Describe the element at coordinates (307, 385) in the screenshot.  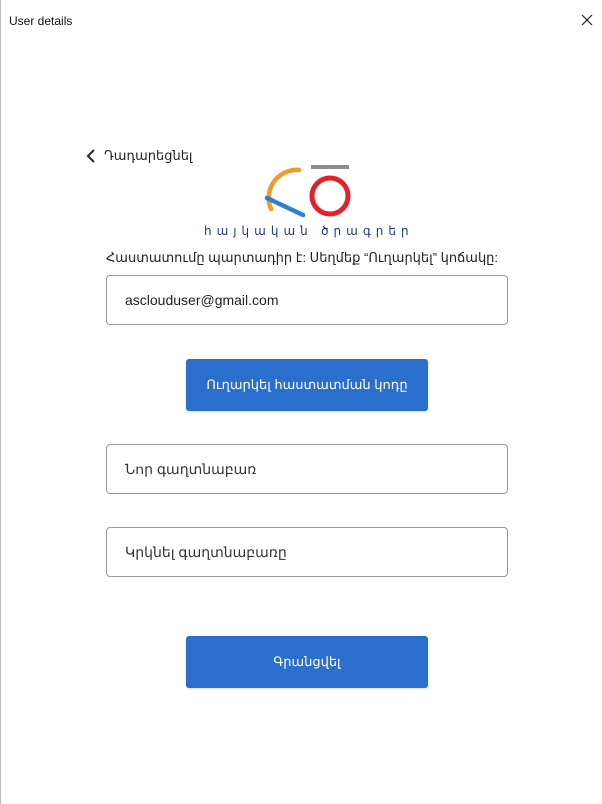
I see `send-code-button: Ուղարկել հաստատման կոդը` at that location.